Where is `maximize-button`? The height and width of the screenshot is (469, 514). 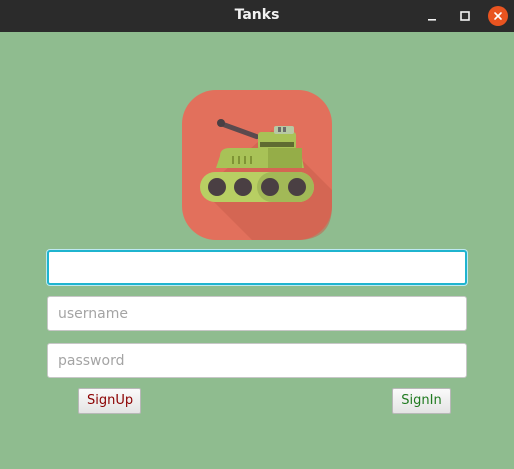
maximize-button is located at coordinates (465, 16).